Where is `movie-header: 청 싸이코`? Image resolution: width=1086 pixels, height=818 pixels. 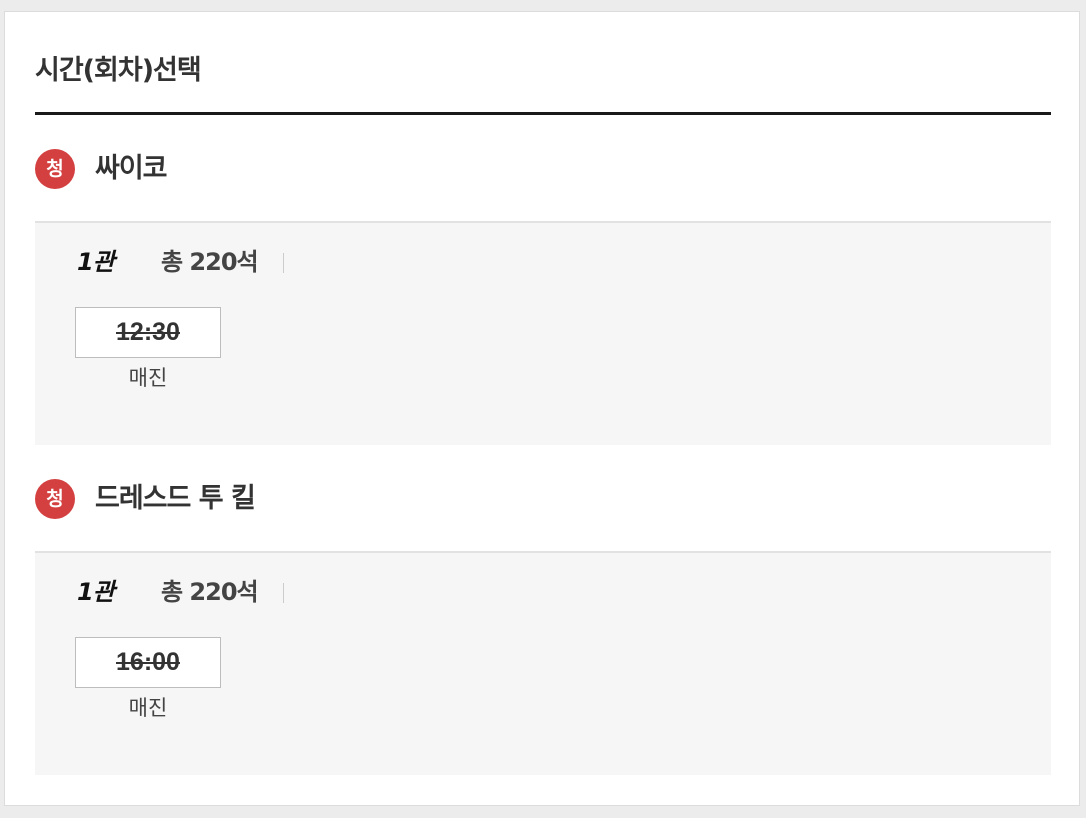 movie-header: 청 싸이코 is located at coordinates (543, 168).